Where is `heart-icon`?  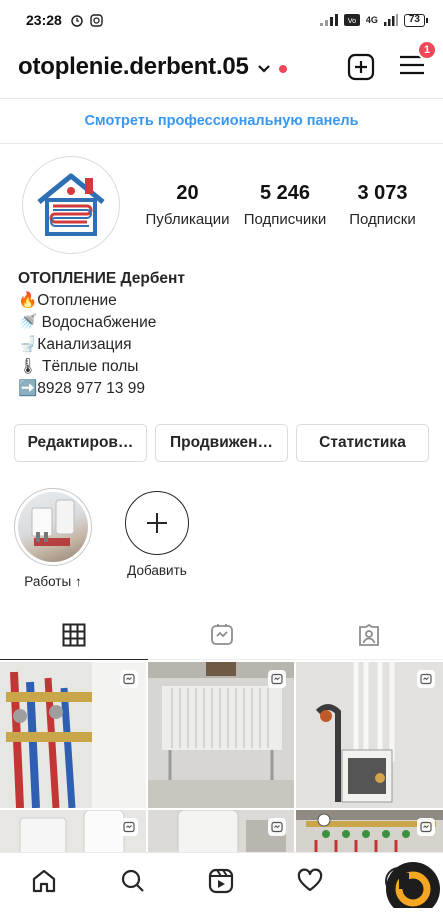 heart-icon is located at coordinates (310, 879).